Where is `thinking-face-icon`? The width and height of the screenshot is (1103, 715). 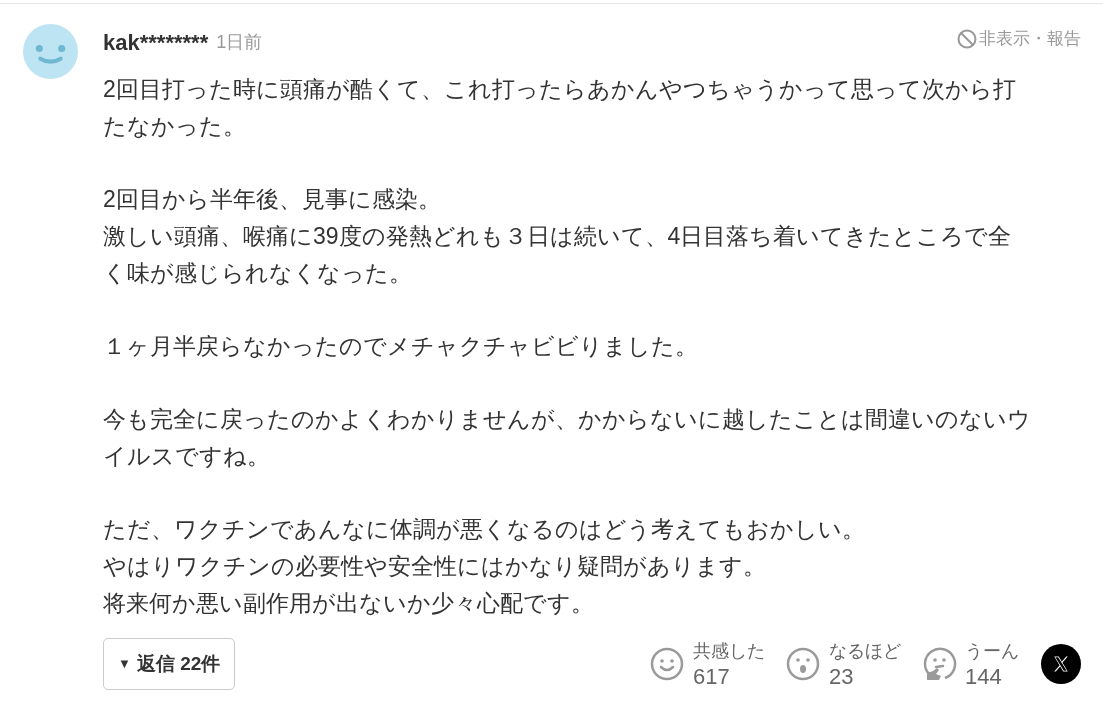
thinking-face-icon is located at coordinates (939, 664).